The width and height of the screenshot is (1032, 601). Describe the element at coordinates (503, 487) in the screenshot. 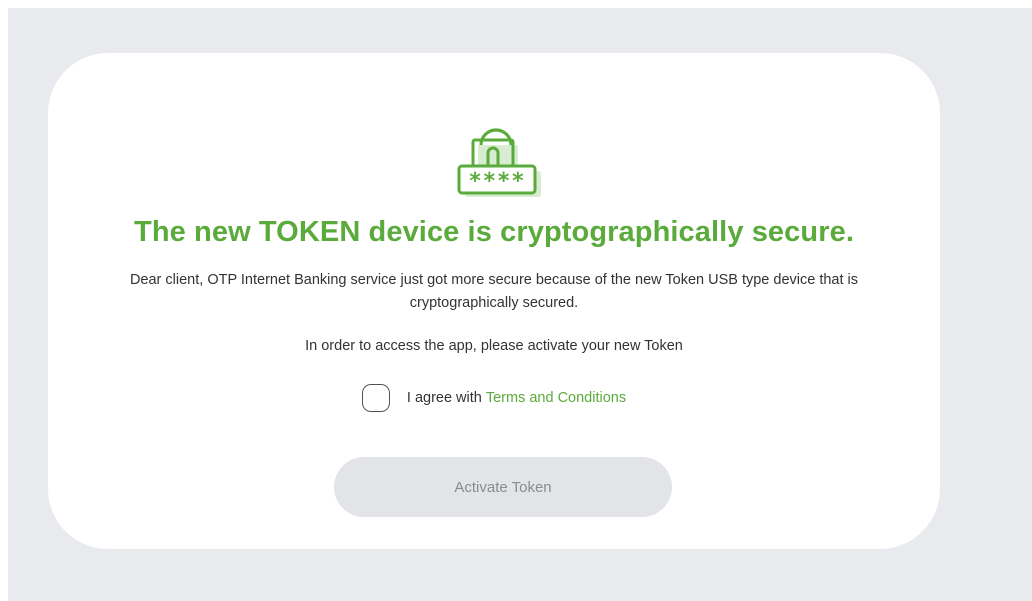

I see `activate-token-button: Activate Token` at that location.